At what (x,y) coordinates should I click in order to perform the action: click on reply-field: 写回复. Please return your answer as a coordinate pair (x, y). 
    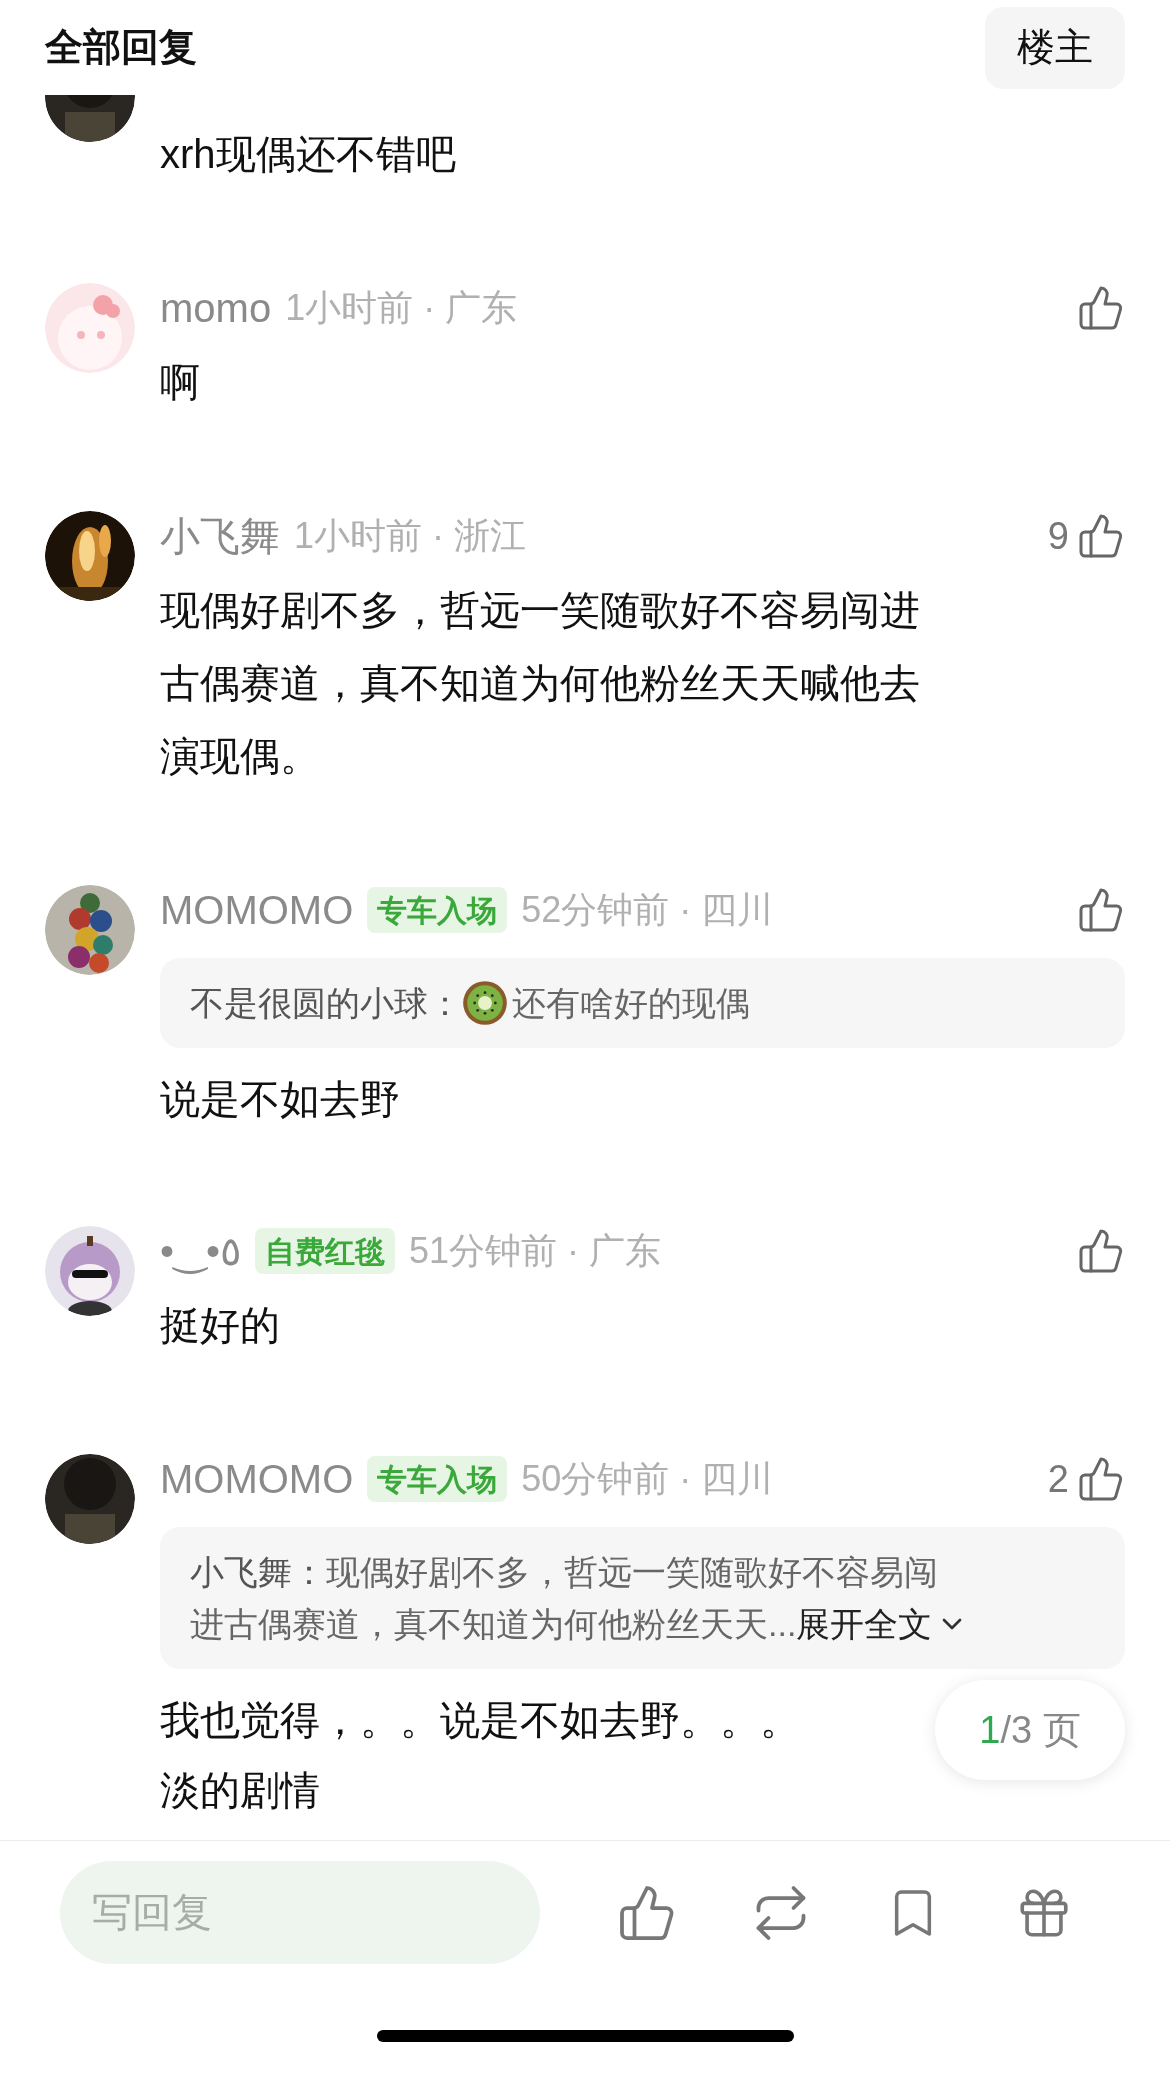
    Looking at the image, I should click on (300, 1912).